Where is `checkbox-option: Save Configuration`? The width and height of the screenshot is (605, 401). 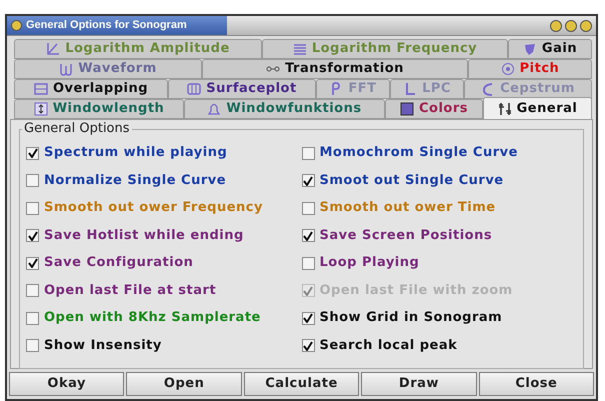 checkbox-option: Save Configuration is located at coordinates (164, 263).